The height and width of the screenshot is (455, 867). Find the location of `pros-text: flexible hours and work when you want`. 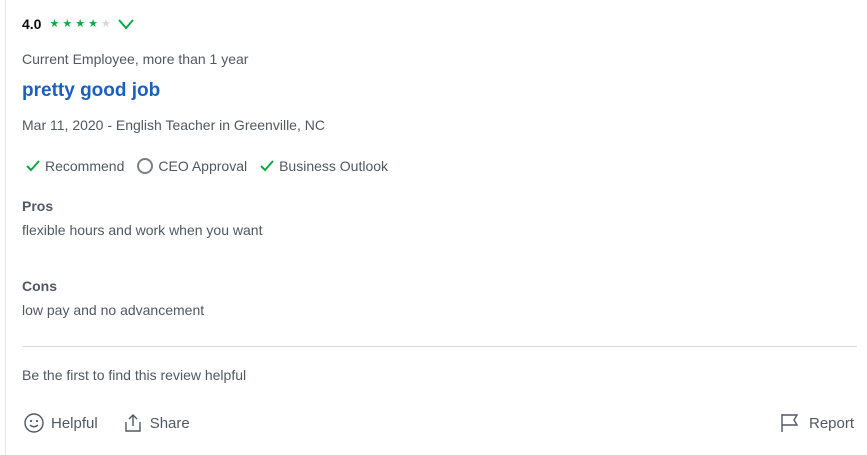

pros-text: flexible hours and work when you want is located at coordinates (142, 230).